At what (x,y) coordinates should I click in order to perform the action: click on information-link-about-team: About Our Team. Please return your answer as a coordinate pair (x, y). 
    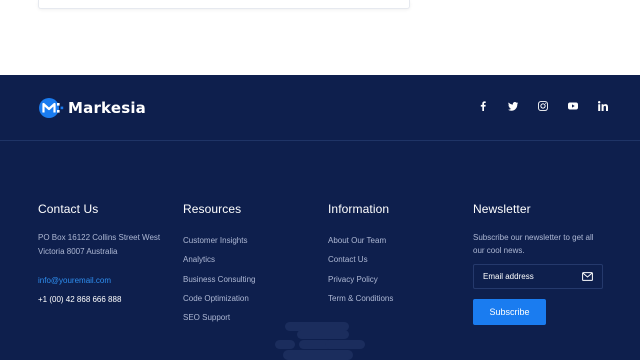
    Looking at the image, I should click on (360, 240).